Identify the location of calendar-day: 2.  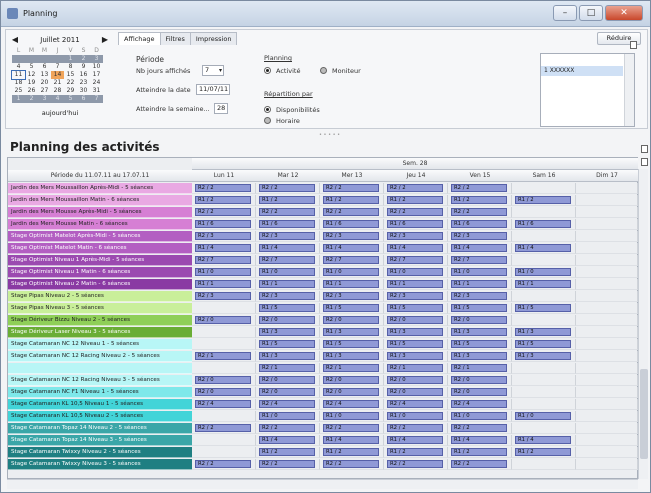
(83, 59).